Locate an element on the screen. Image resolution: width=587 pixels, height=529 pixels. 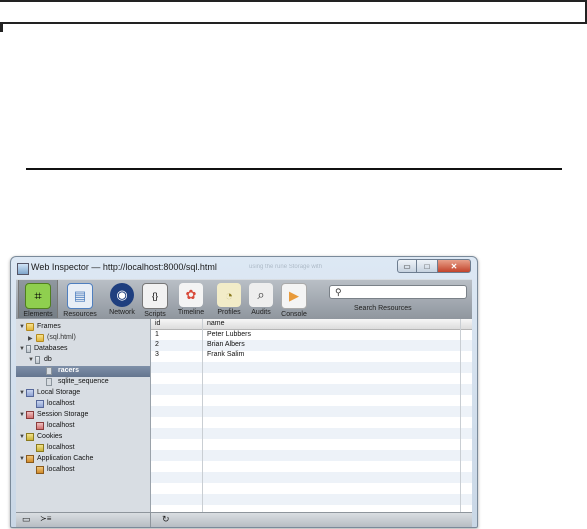
tree-label: sqlite_sequence is located at coordinates (83, 381).